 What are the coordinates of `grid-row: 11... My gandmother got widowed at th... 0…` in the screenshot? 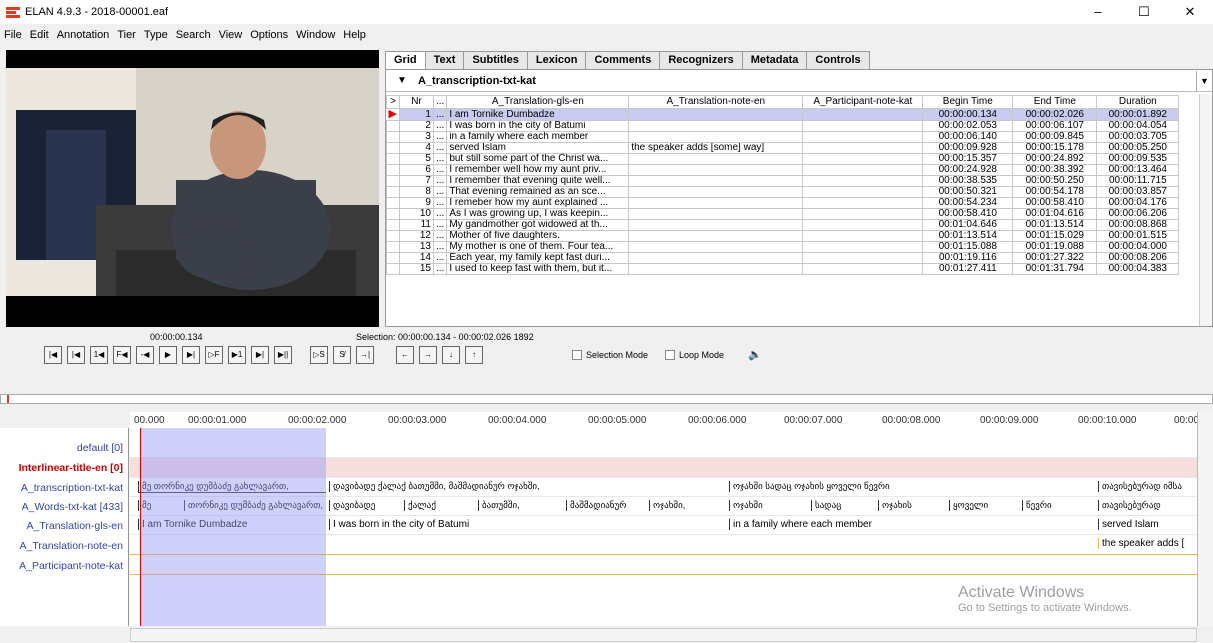 It's located at (783, 225).